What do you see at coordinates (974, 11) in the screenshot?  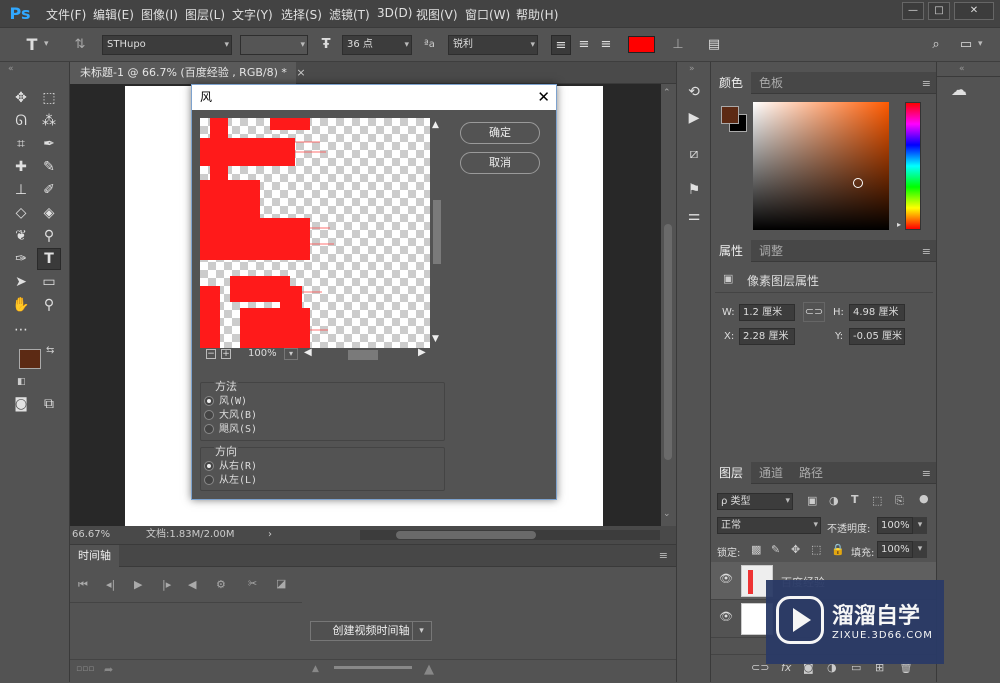 I see `close-window-button: ✕` at bounding box center [974, 11].